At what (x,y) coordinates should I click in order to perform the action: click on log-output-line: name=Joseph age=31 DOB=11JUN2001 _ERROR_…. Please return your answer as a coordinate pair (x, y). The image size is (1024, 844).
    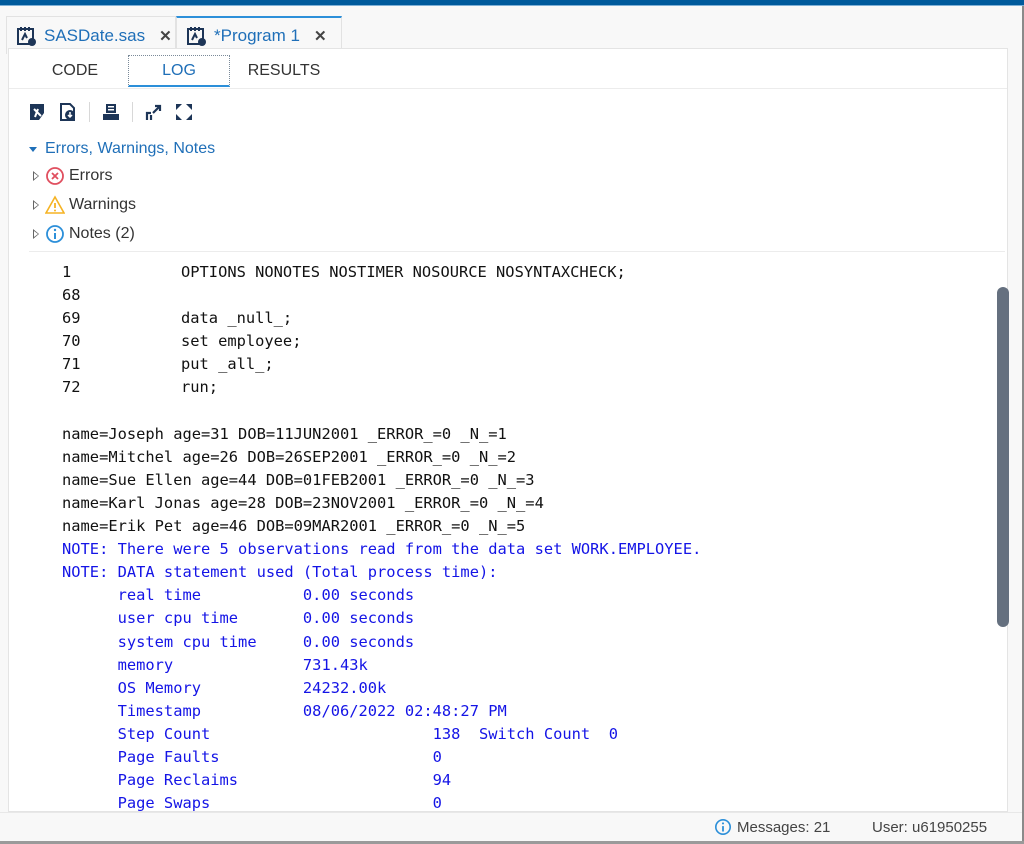
    Looking at the image, I should click on (284, 433).